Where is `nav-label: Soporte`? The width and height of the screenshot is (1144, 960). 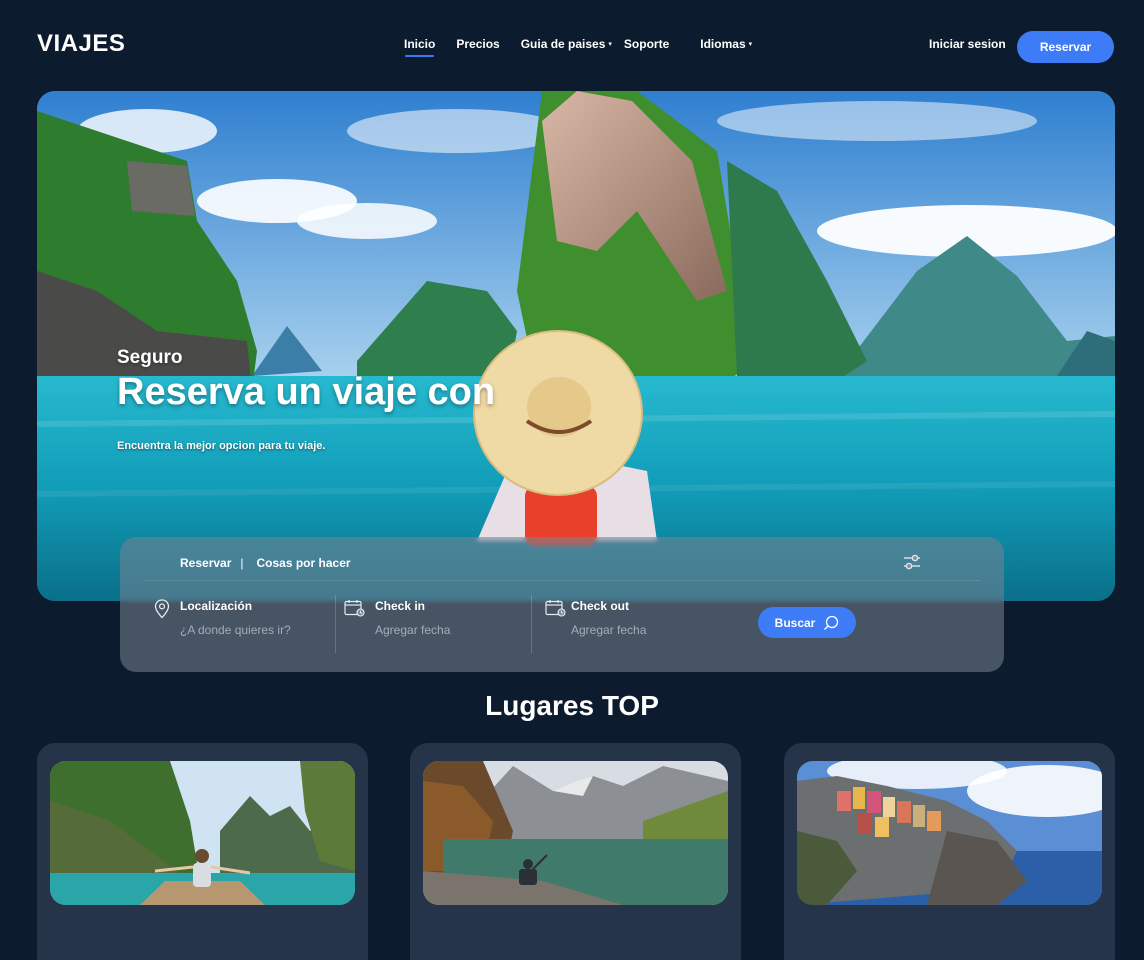 nav-label: Soporte is located at coordinates (646, 44).